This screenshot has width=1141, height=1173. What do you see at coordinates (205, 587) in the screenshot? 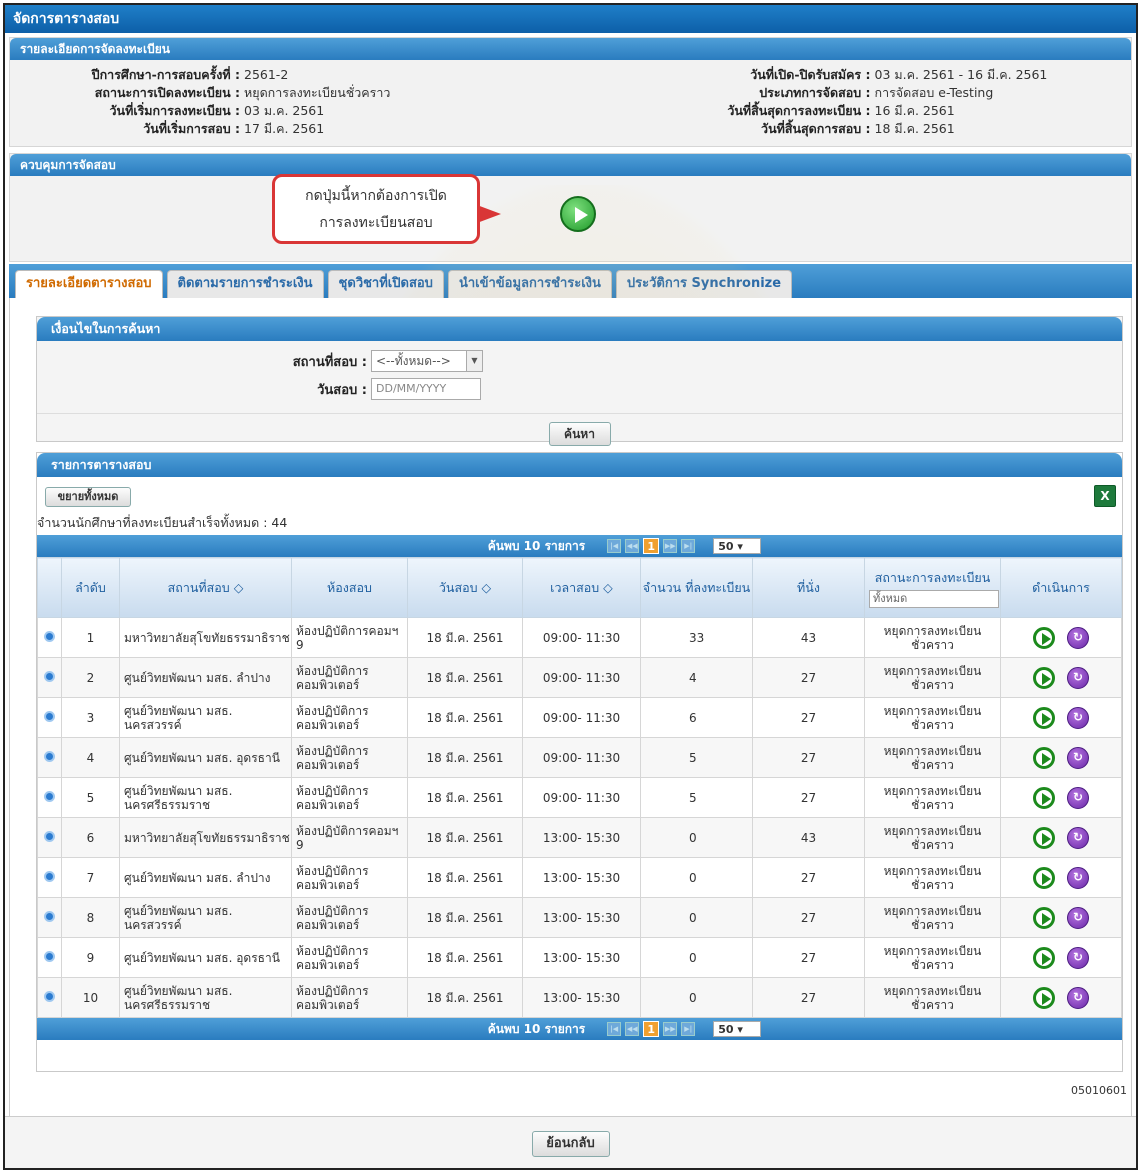
I see `col-place: สถานที่สอบ ◇` at bounding box center [205, 587].